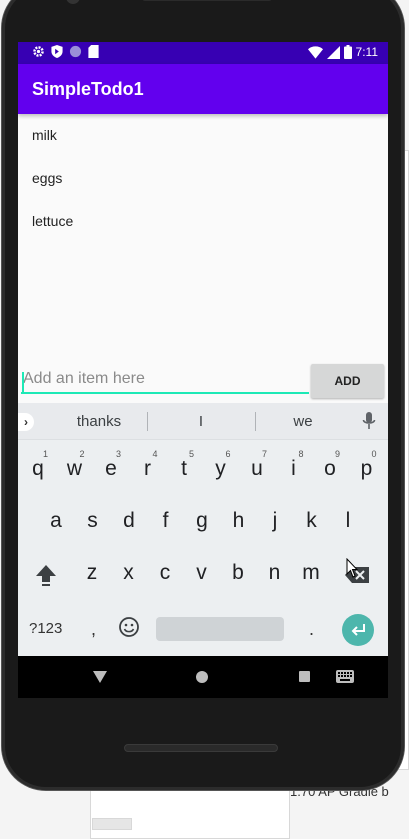  I want to click on key-m: m, so click(311, 573).